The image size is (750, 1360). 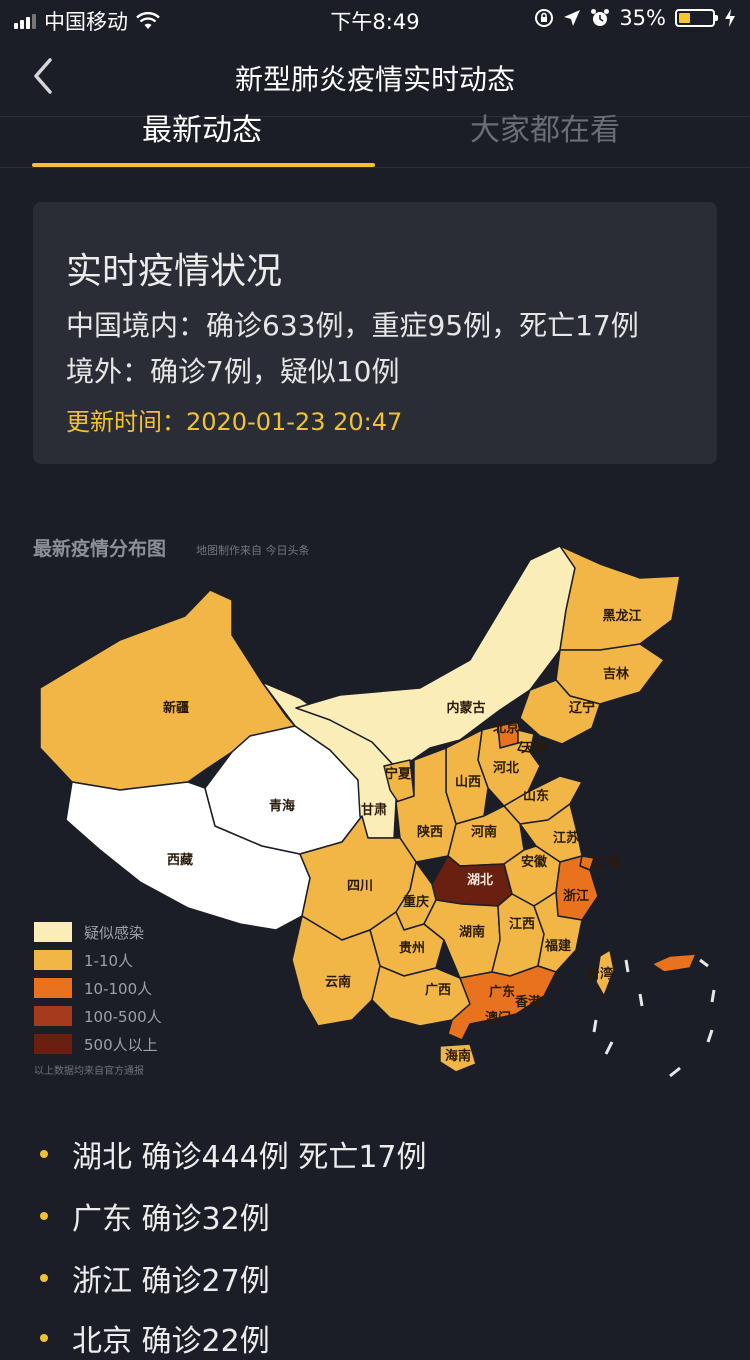 I want to click on list-item: 湖北 确诊444例 死亡17例, so click(x=233, y=1154).